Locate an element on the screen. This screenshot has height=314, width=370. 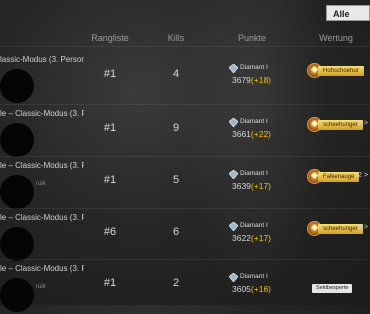
match-kills: 5 is located at coordinates (176, 180).